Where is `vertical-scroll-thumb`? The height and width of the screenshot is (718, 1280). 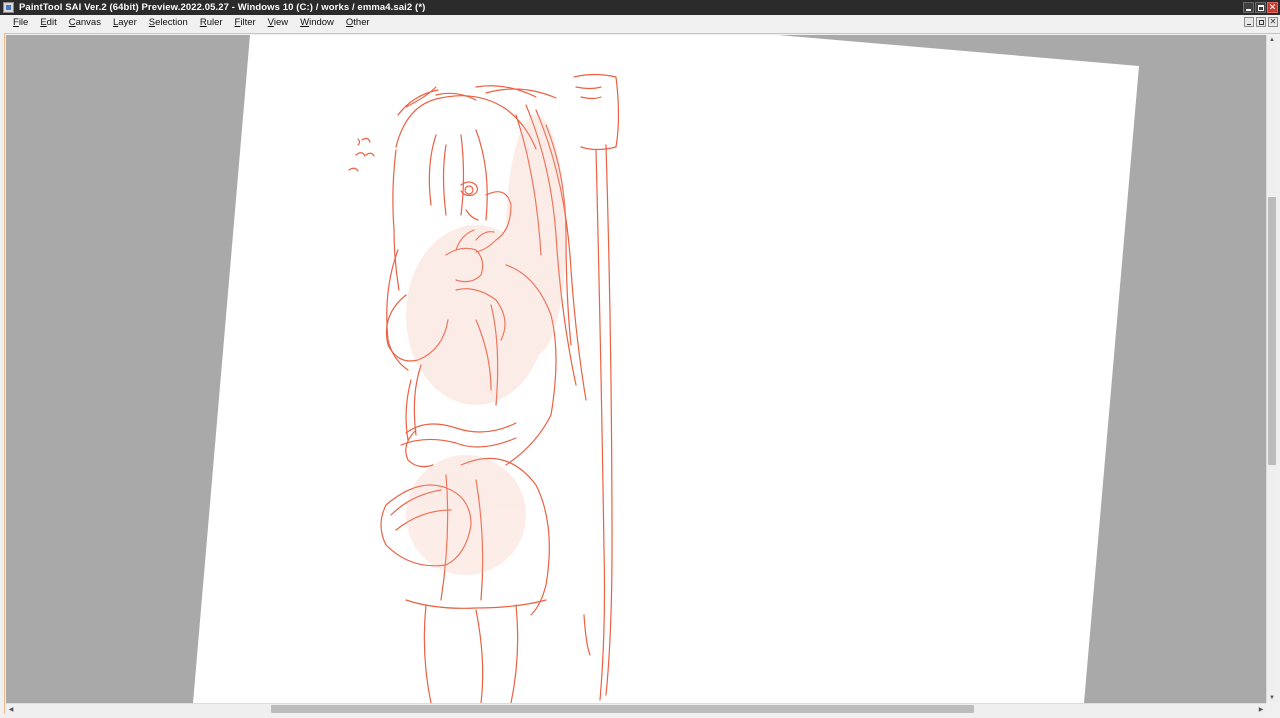
vertical-scroll-thumb is located at coordinates (1272, 331).